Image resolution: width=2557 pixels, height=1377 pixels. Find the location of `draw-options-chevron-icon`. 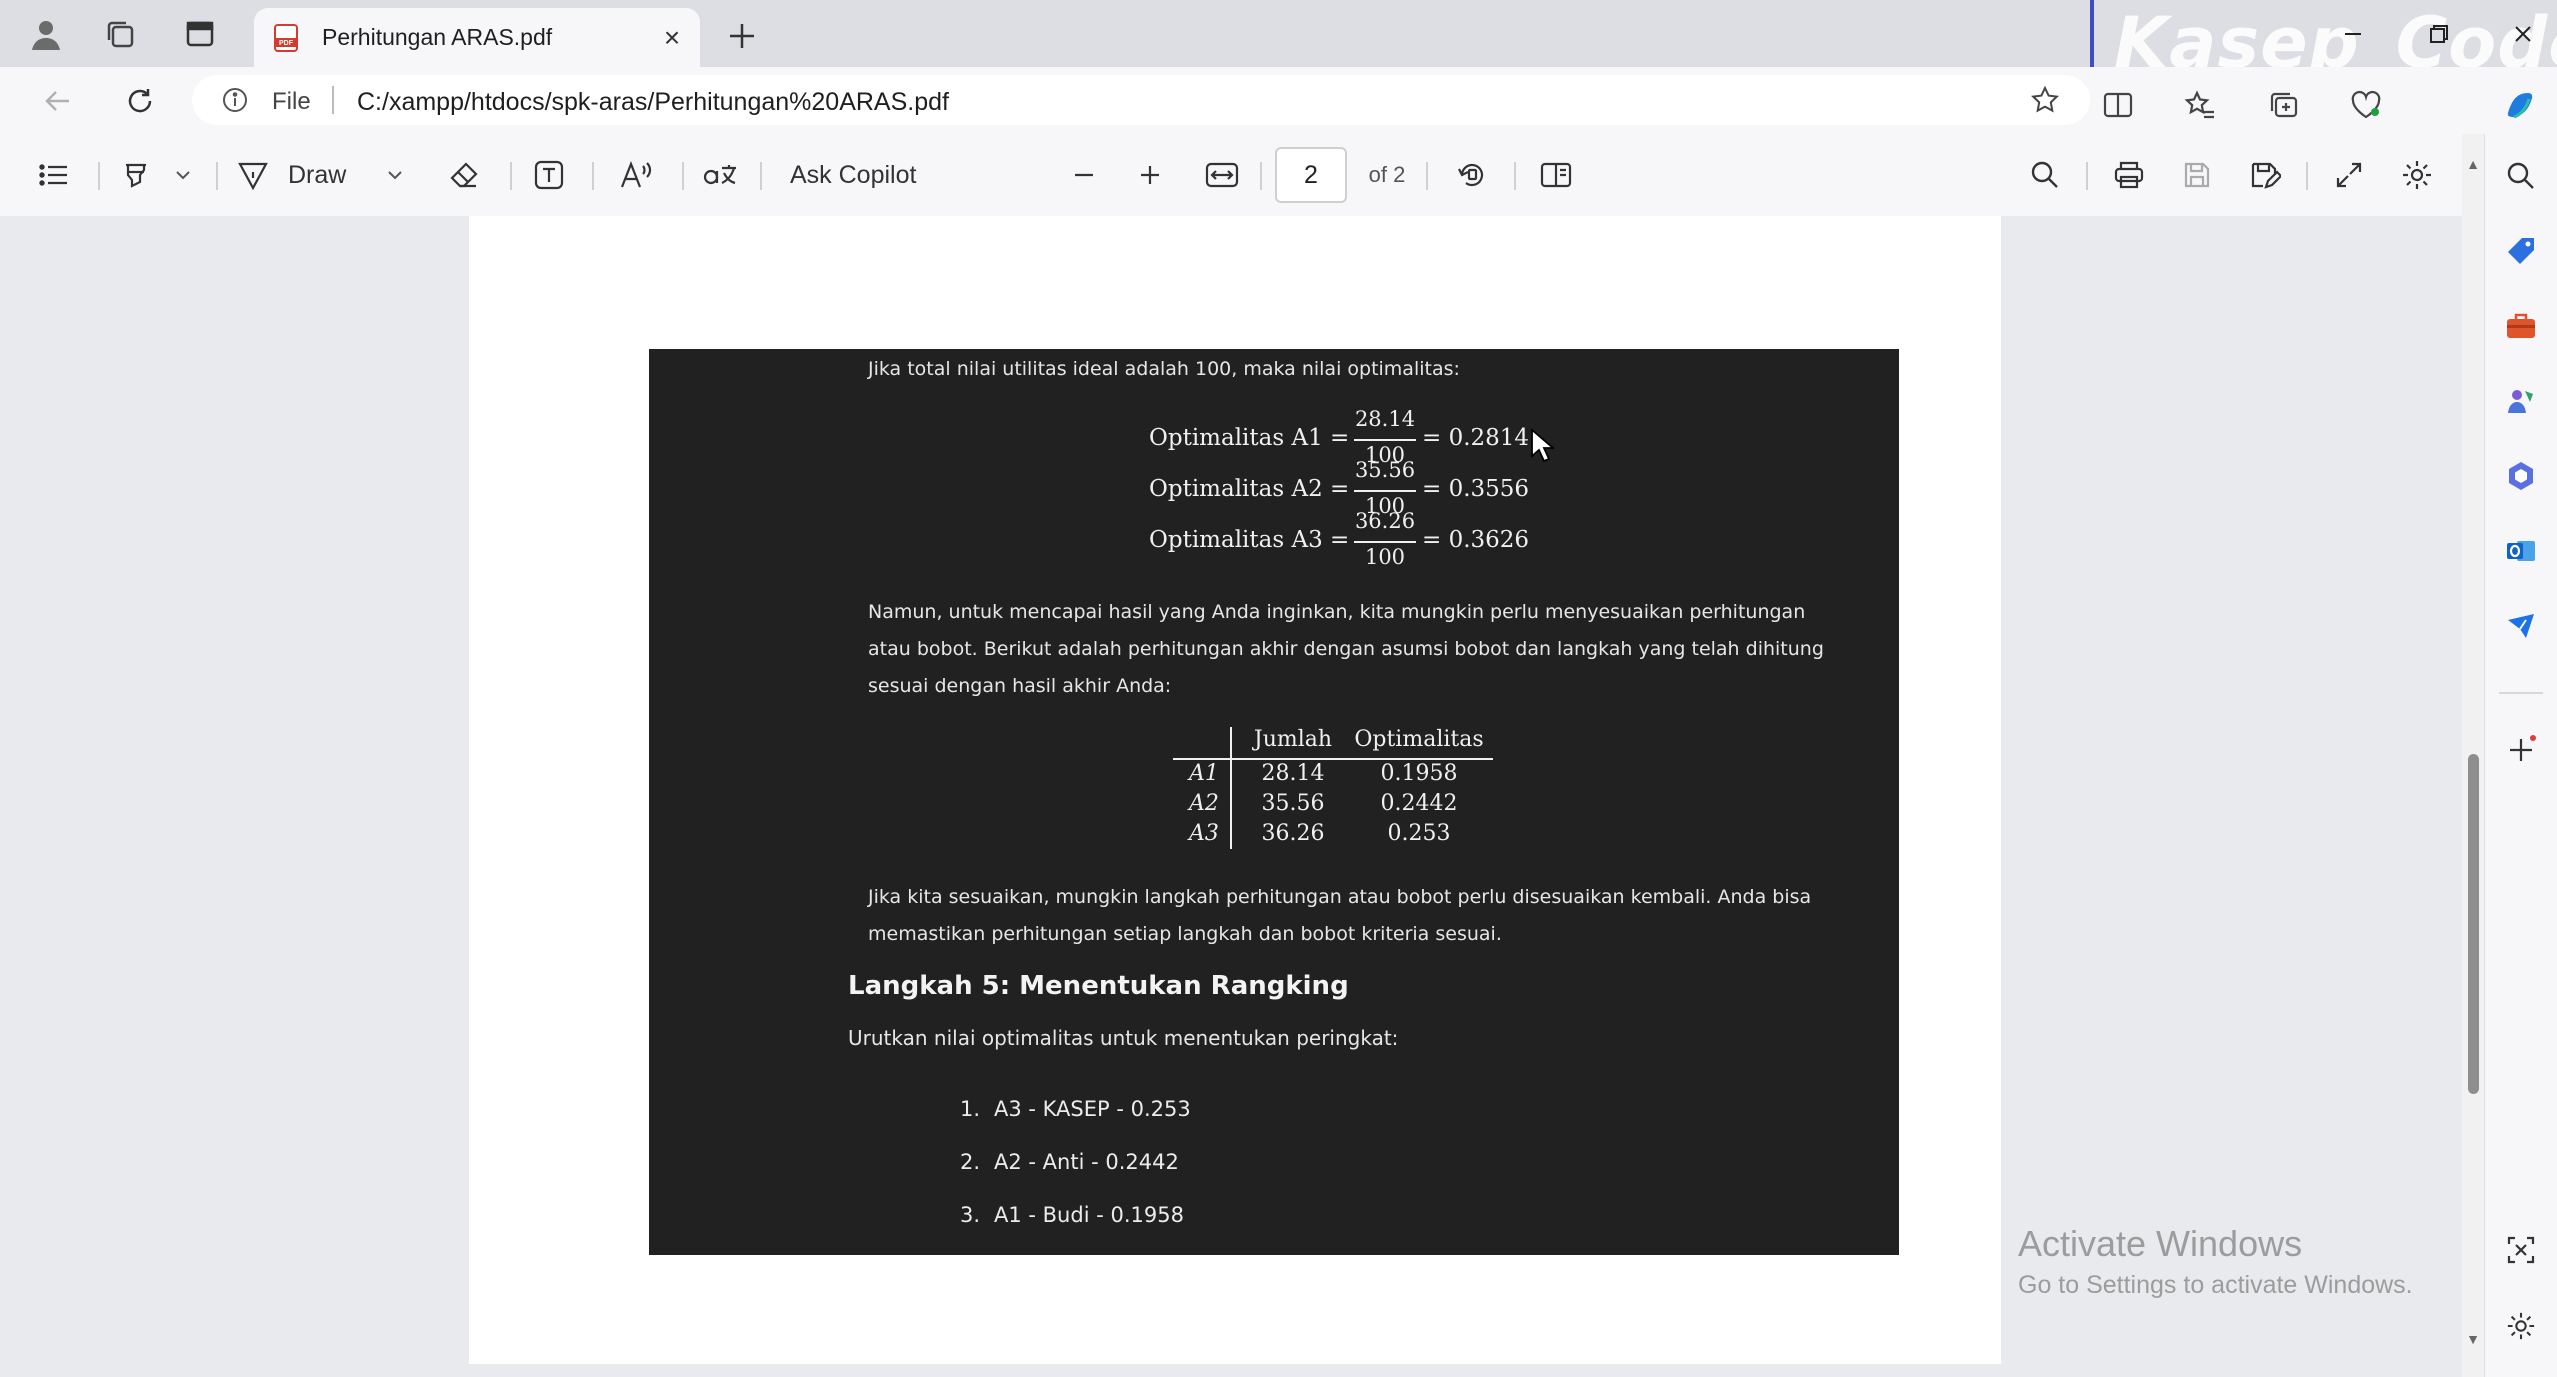

draw-options-chevron-icon is located at coordinates (395, 175).